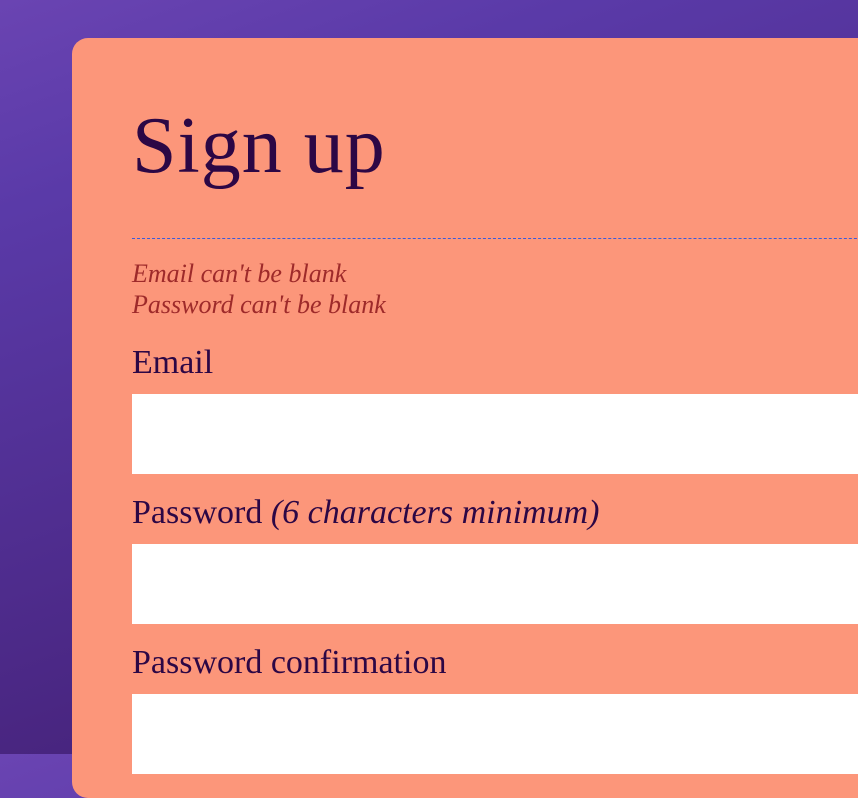  I want to click on email-label: Email, so click(173, 362).